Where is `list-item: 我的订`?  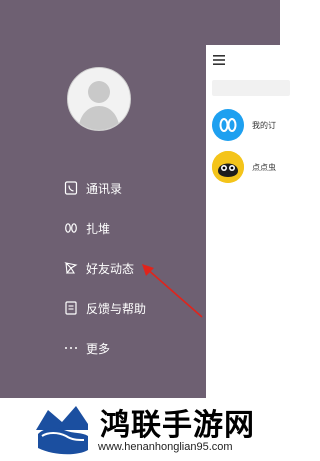 list-item: 我的订 is located at coordinates (244, 125).